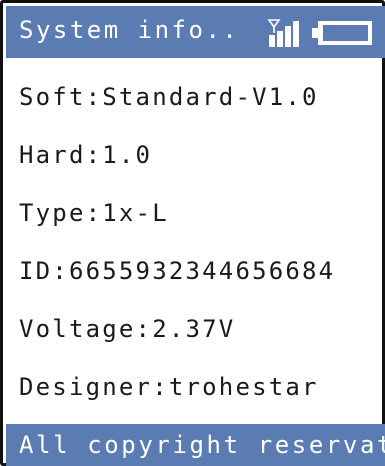  I want to click on screen-title: System info.., so click(129, 30).